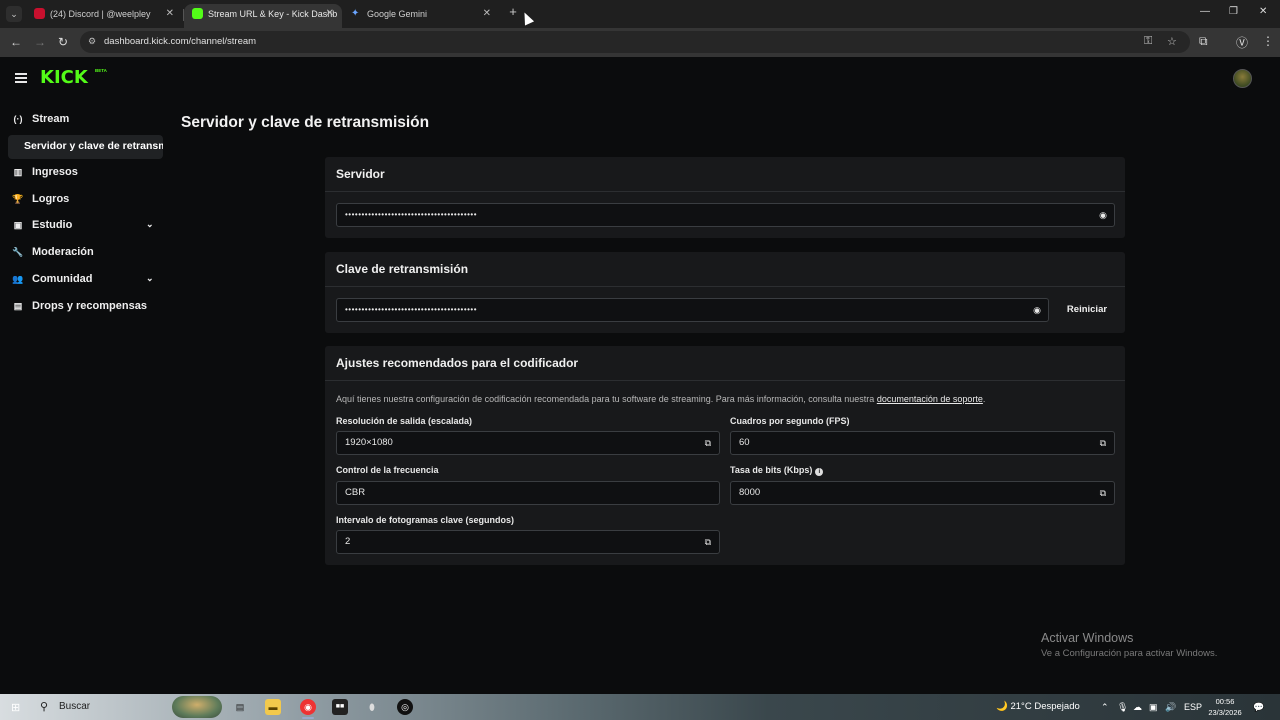 This screenshot has height=720, width=1280. What do you see at coordinates (1122, 707) in the screenshot?
I see `microphone-icon: 🎙` at bounding box center [1122, 707].